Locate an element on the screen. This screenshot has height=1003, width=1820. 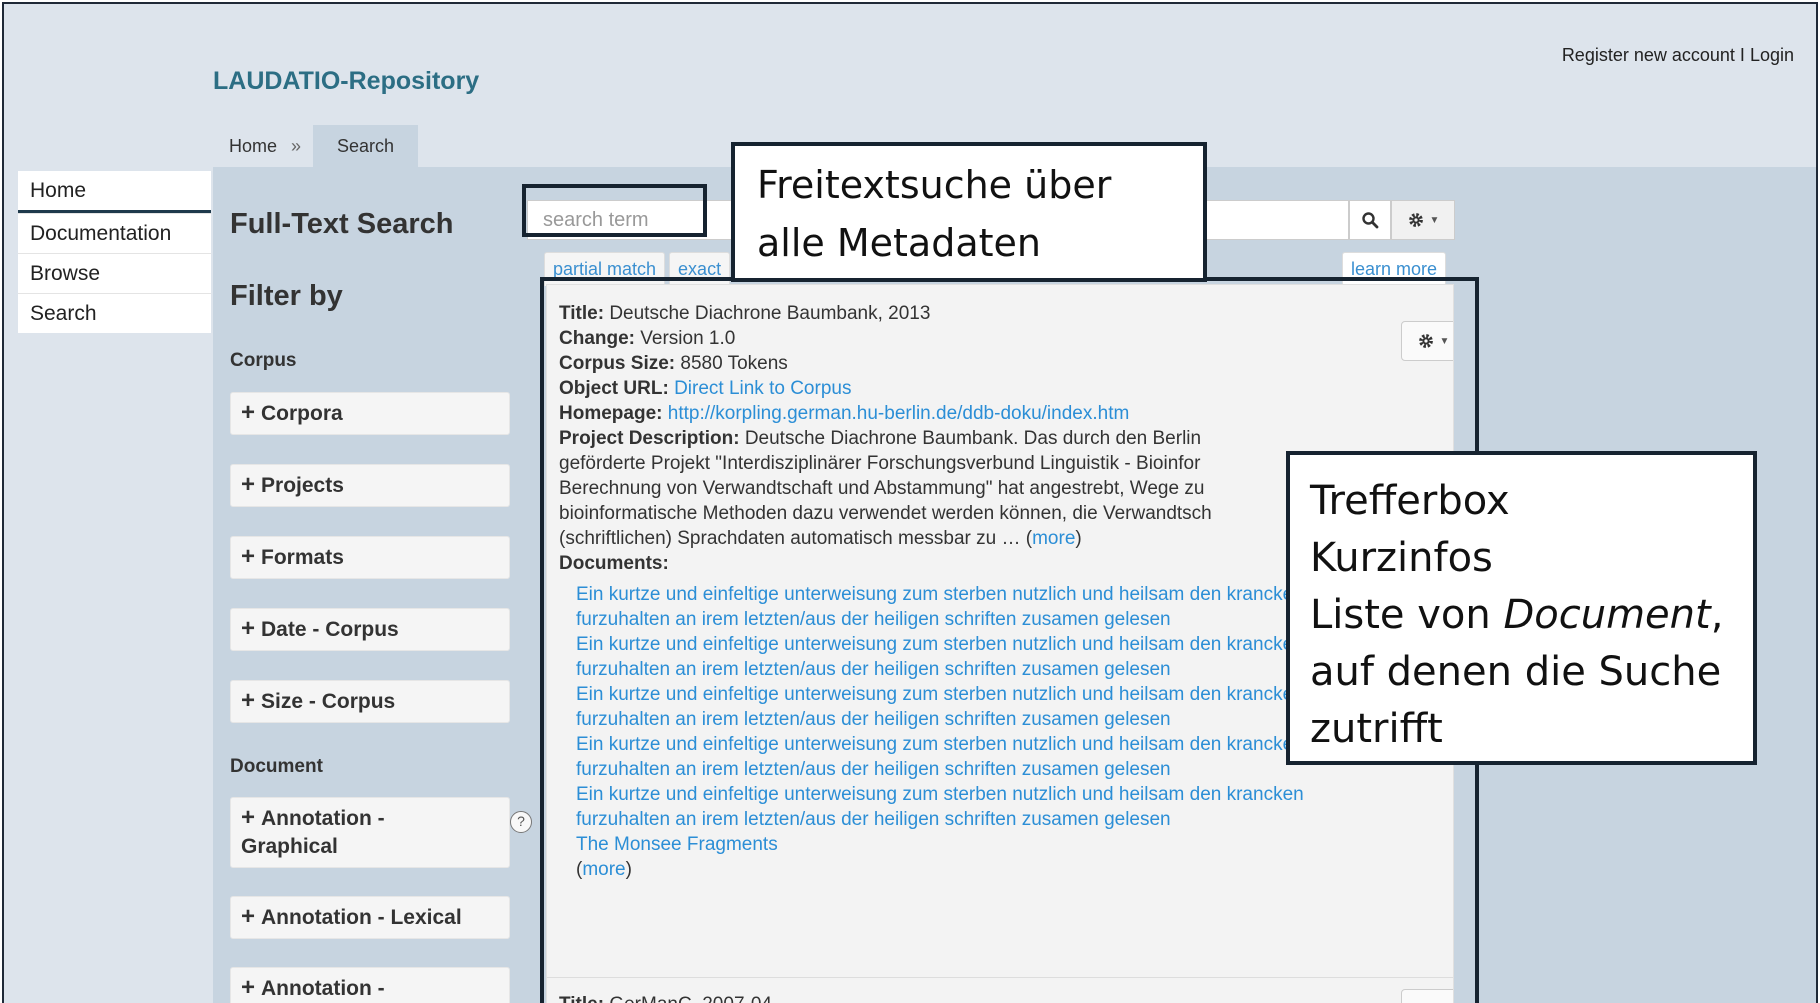
gear-icon is located at coordinates (1415, 220).